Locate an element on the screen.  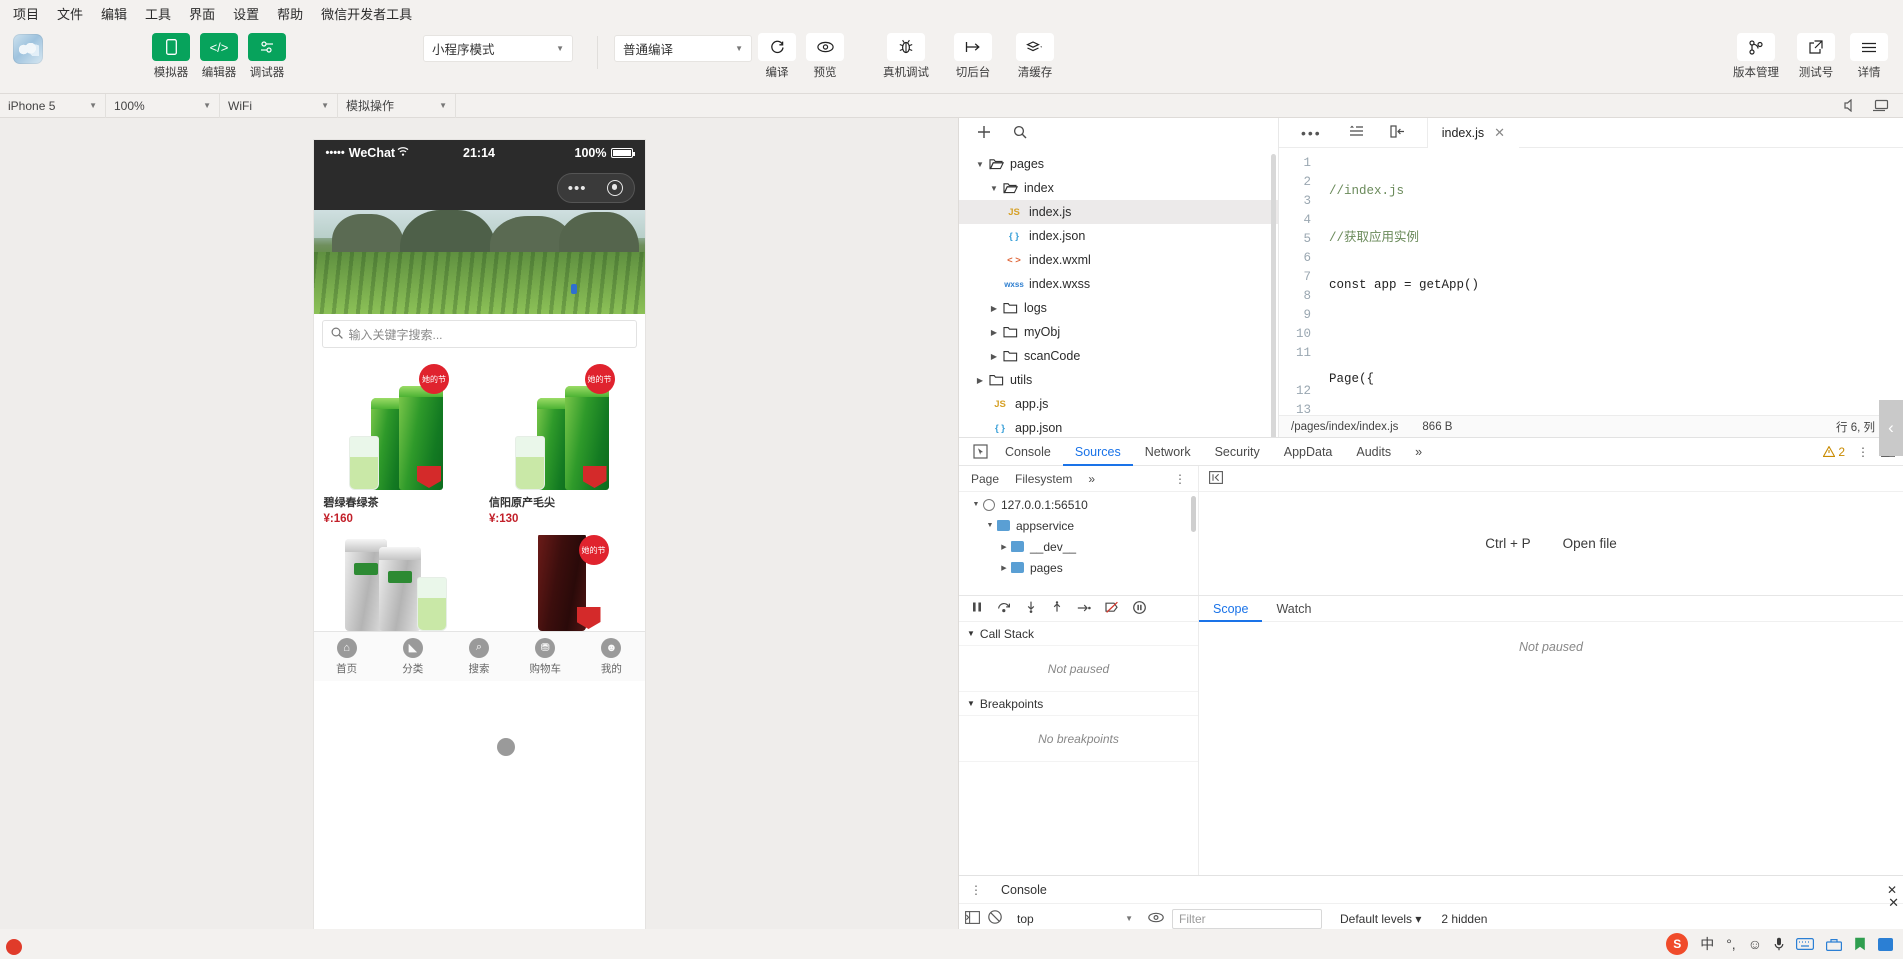
deactivate-breakpoints-icon is located at coordinates (1112, 609).